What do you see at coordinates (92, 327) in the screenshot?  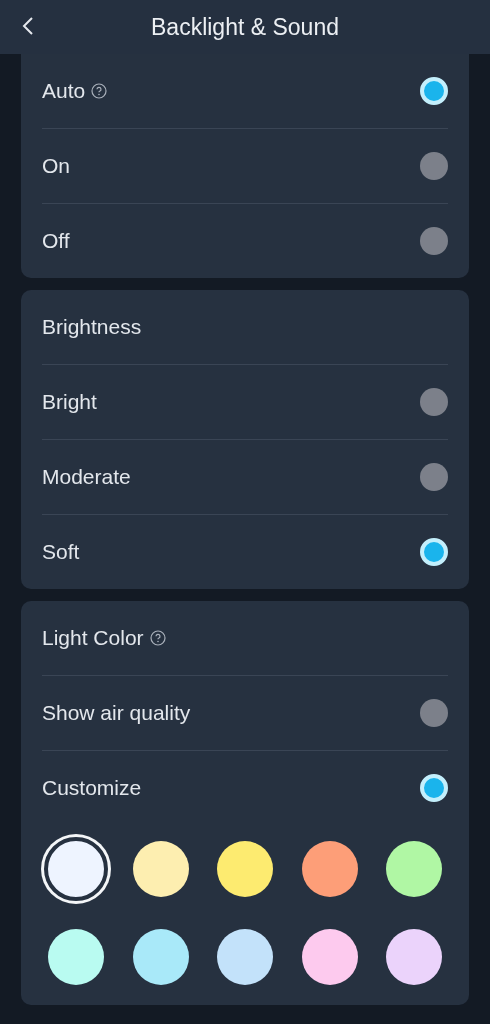 I see `section-title: Brightness` at bounding box center [92, 327].